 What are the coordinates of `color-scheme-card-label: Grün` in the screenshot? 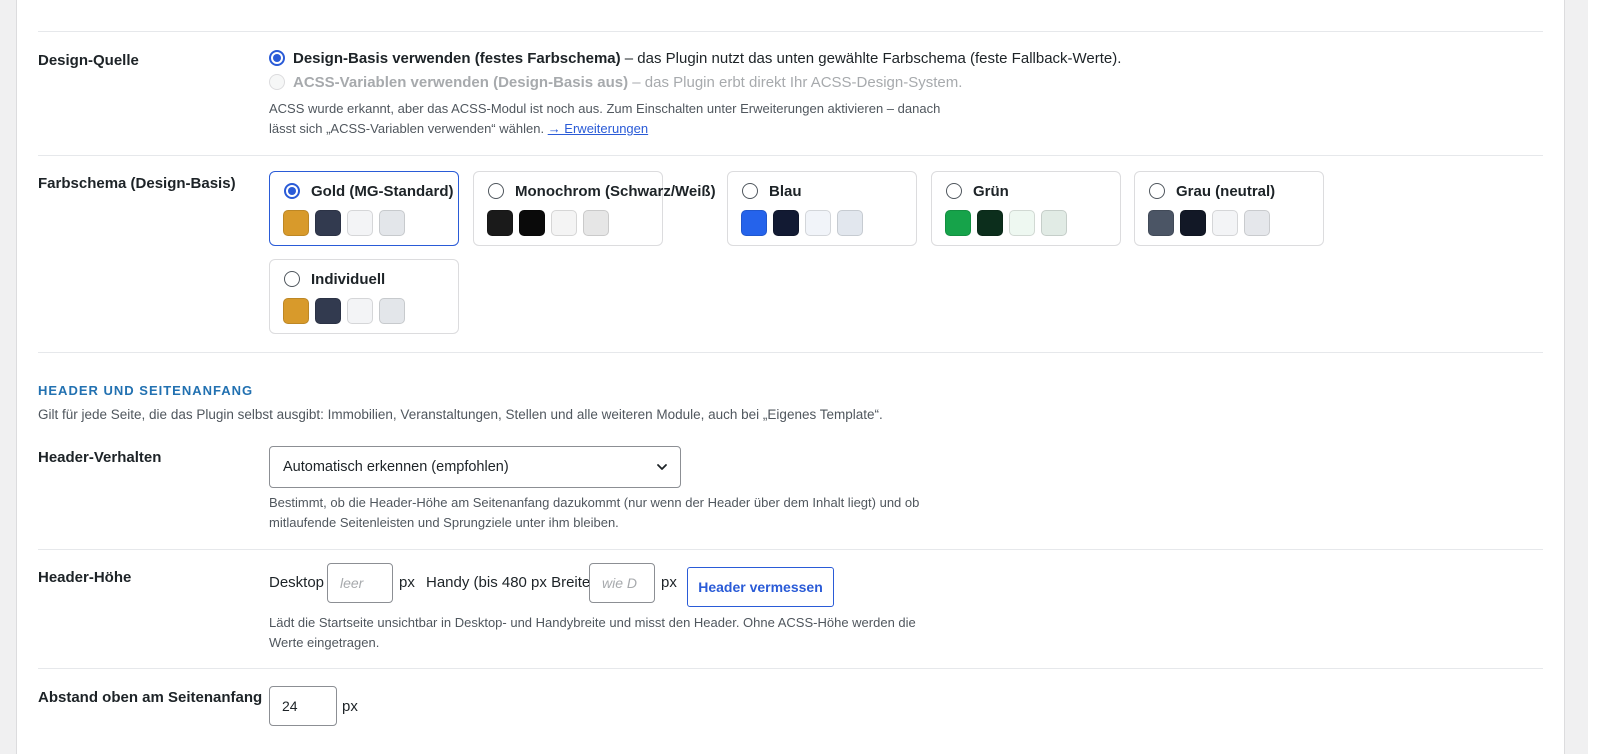 It's located at (991, 191).